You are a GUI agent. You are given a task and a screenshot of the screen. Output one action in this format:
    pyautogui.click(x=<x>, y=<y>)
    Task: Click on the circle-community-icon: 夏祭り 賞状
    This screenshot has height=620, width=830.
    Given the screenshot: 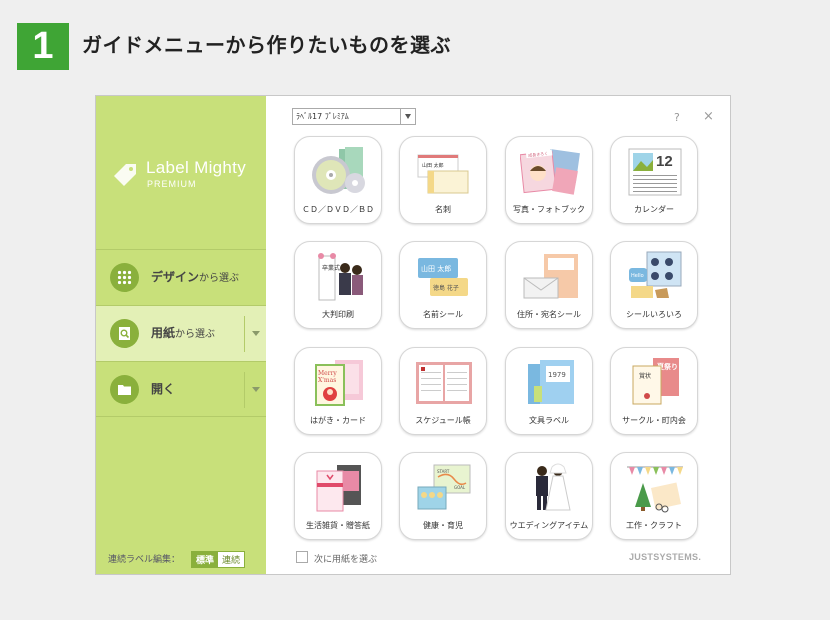 What is the action you would take?
    pyautogui.click(x=655, y=381)
    